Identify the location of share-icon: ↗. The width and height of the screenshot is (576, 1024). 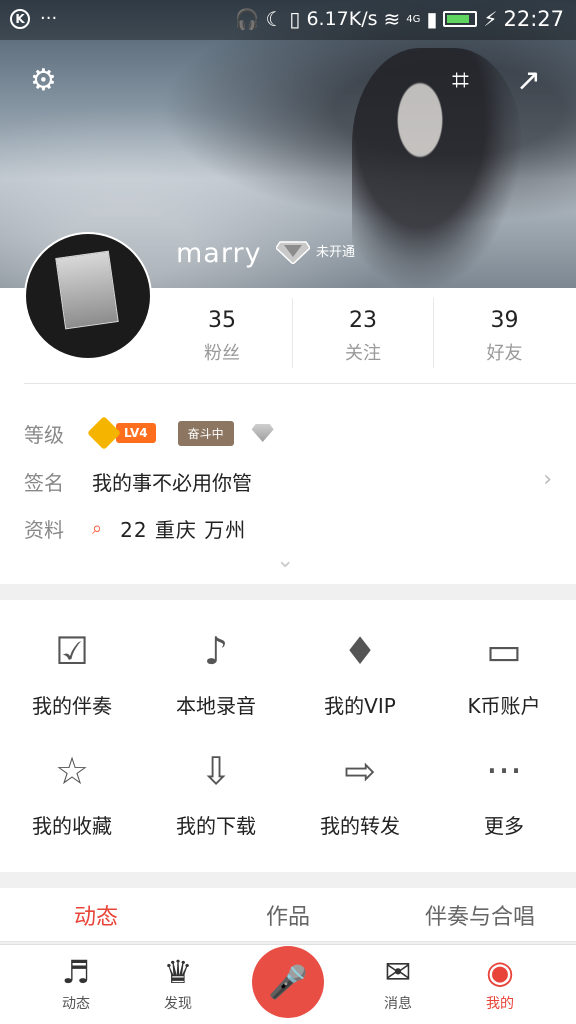
(528, 81).